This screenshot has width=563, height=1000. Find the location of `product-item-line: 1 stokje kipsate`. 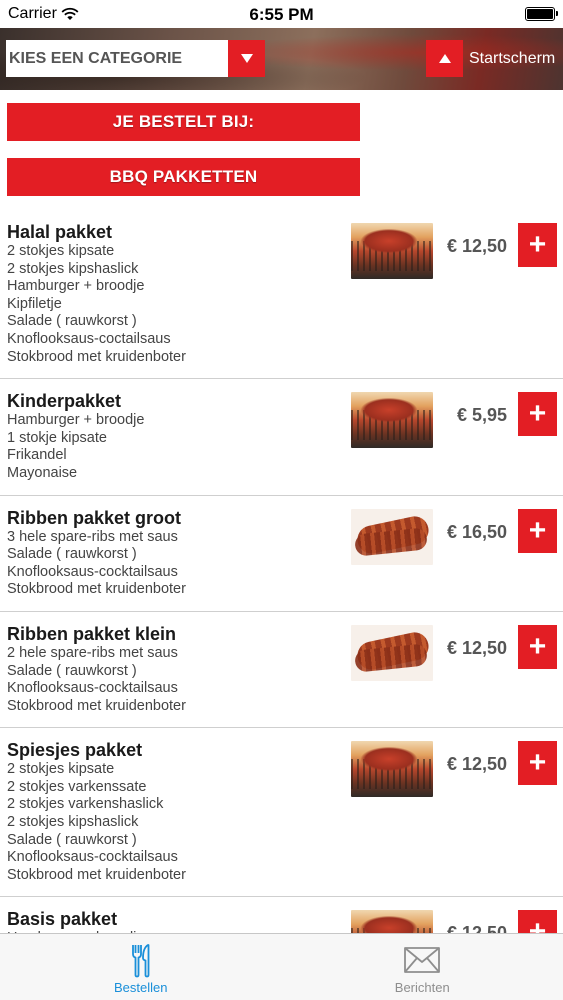

product-item-line: 1 stokje kipsate is located at coordinates (57, 437).